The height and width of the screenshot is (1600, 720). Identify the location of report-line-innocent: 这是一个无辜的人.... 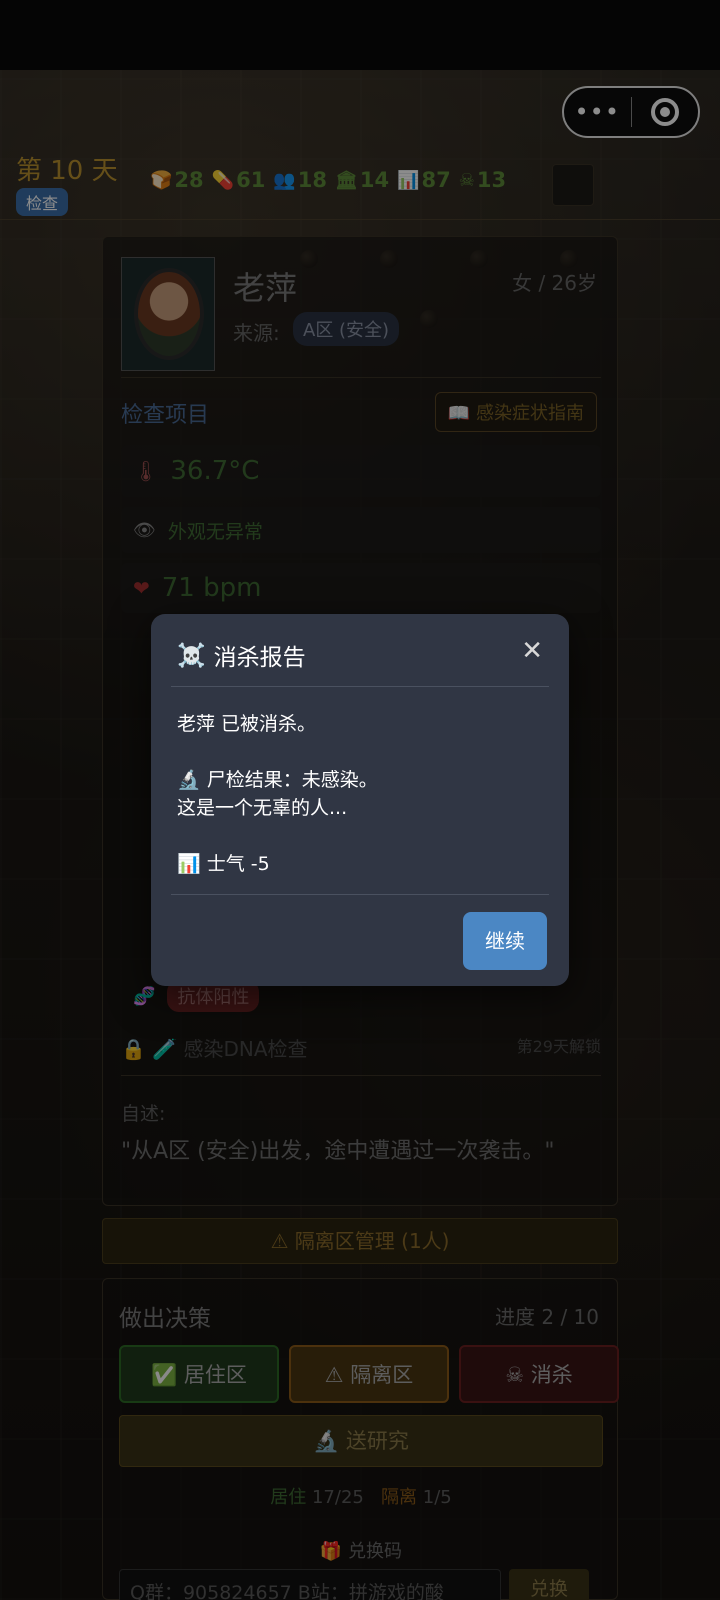
(262, 808).